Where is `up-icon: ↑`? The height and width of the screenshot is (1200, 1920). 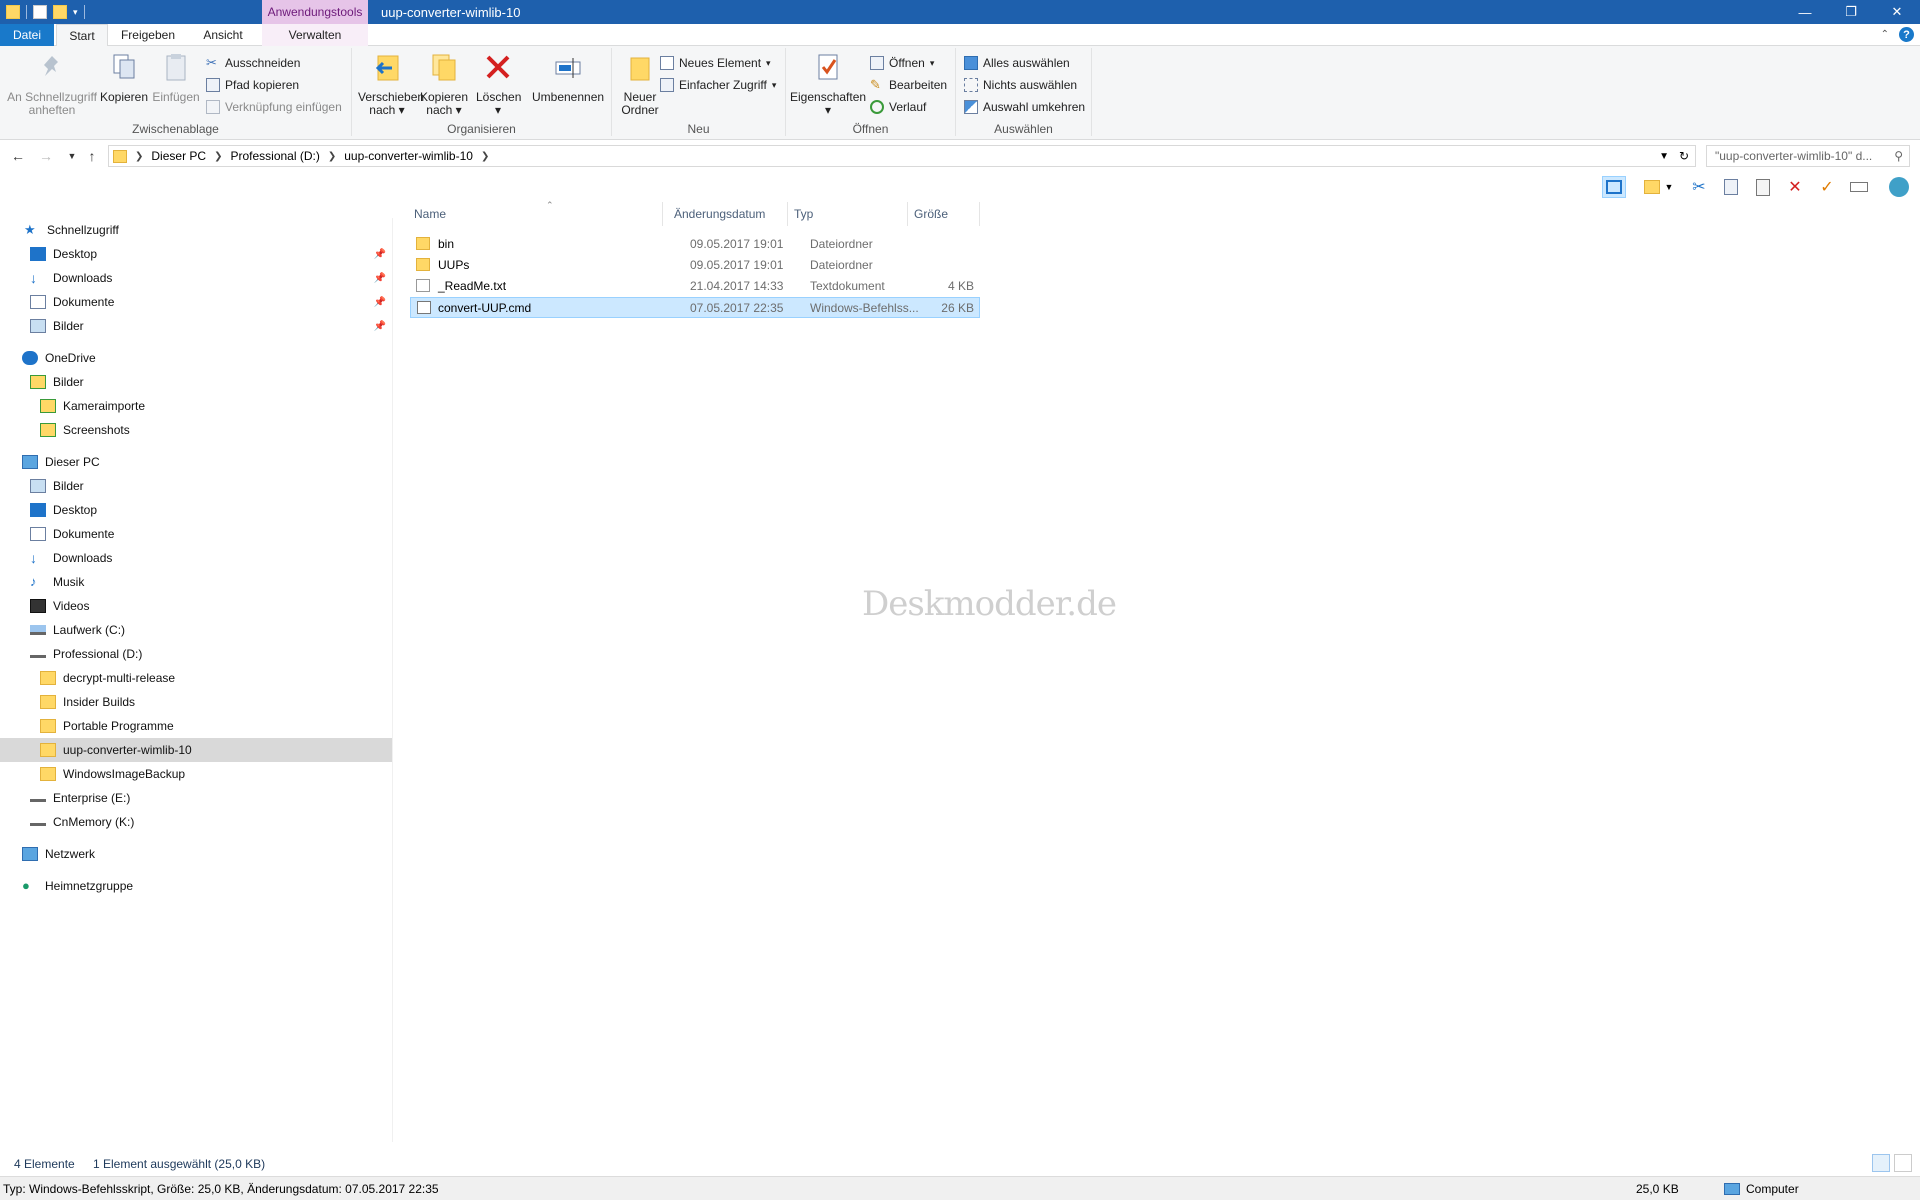 up-icon: ↑ is located at coordinates (92, 156).